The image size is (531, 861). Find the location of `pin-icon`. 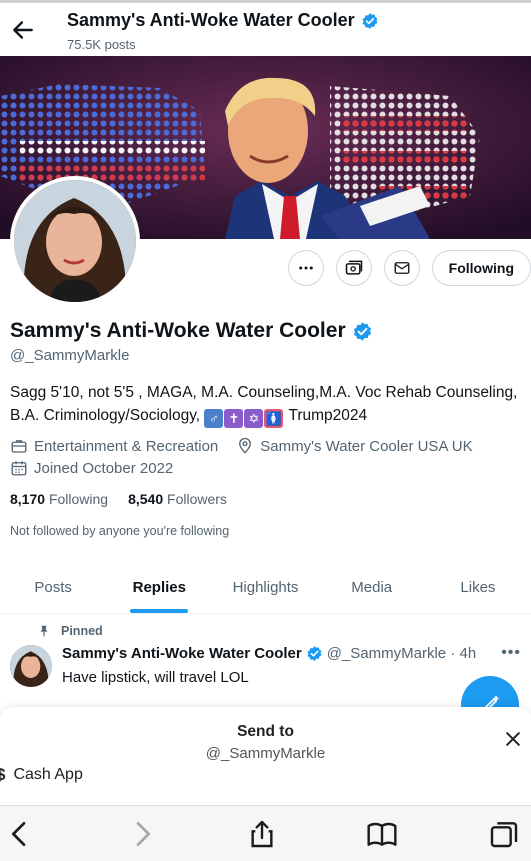

pin-icon is located at coordinates (44, 631).